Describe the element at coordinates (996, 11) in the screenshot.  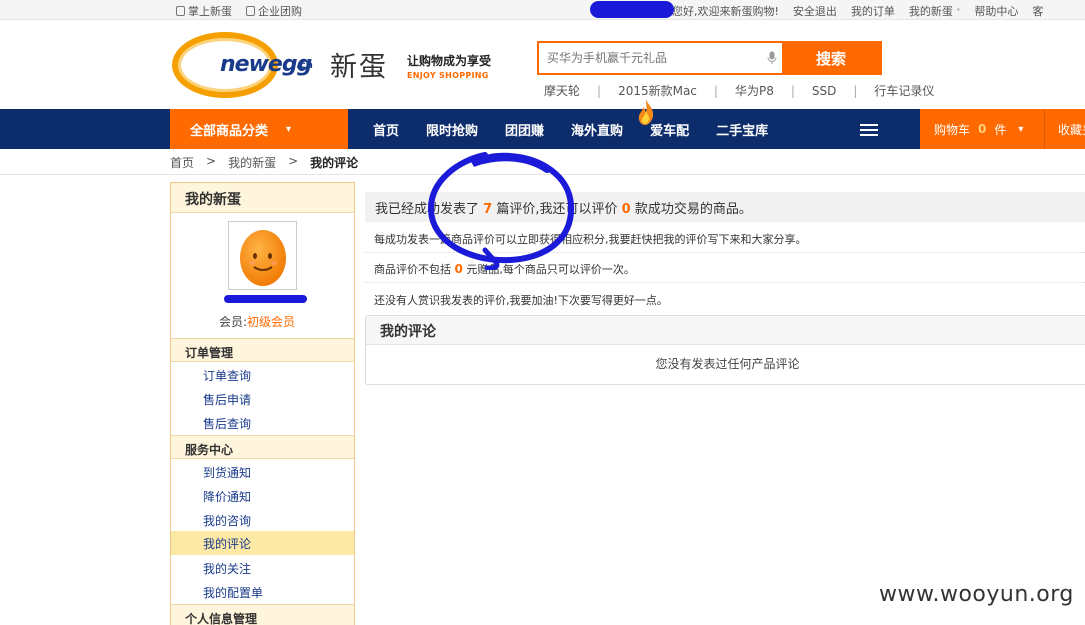
I see `help-link: 帮助中心` at that location.